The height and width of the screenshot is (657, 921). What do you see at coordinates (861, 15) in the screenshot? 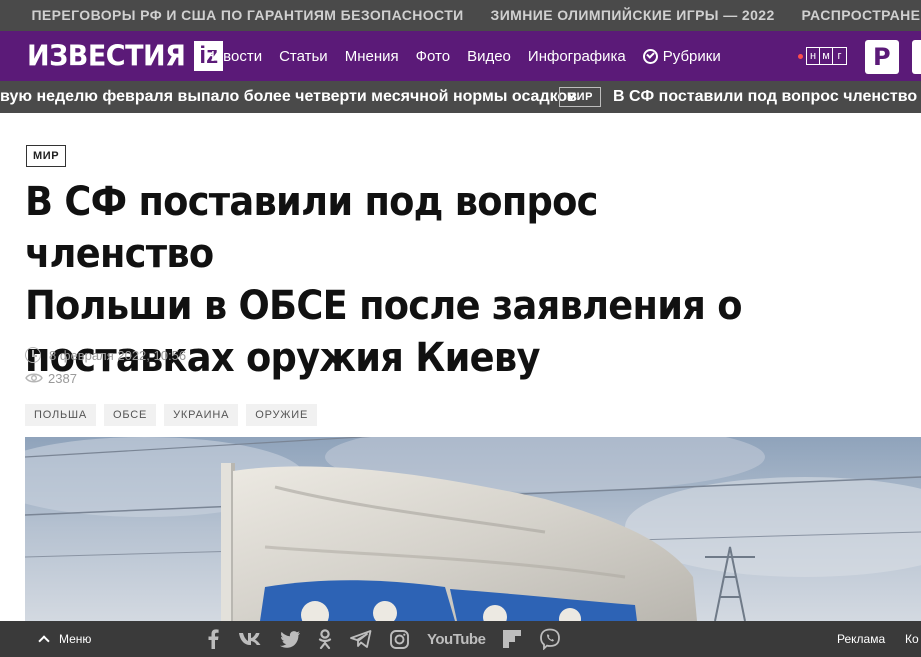
I see `trending-link: РАСПРОСТРАНЕНИЕ КОРОНА` at bounding box center [861, 15].